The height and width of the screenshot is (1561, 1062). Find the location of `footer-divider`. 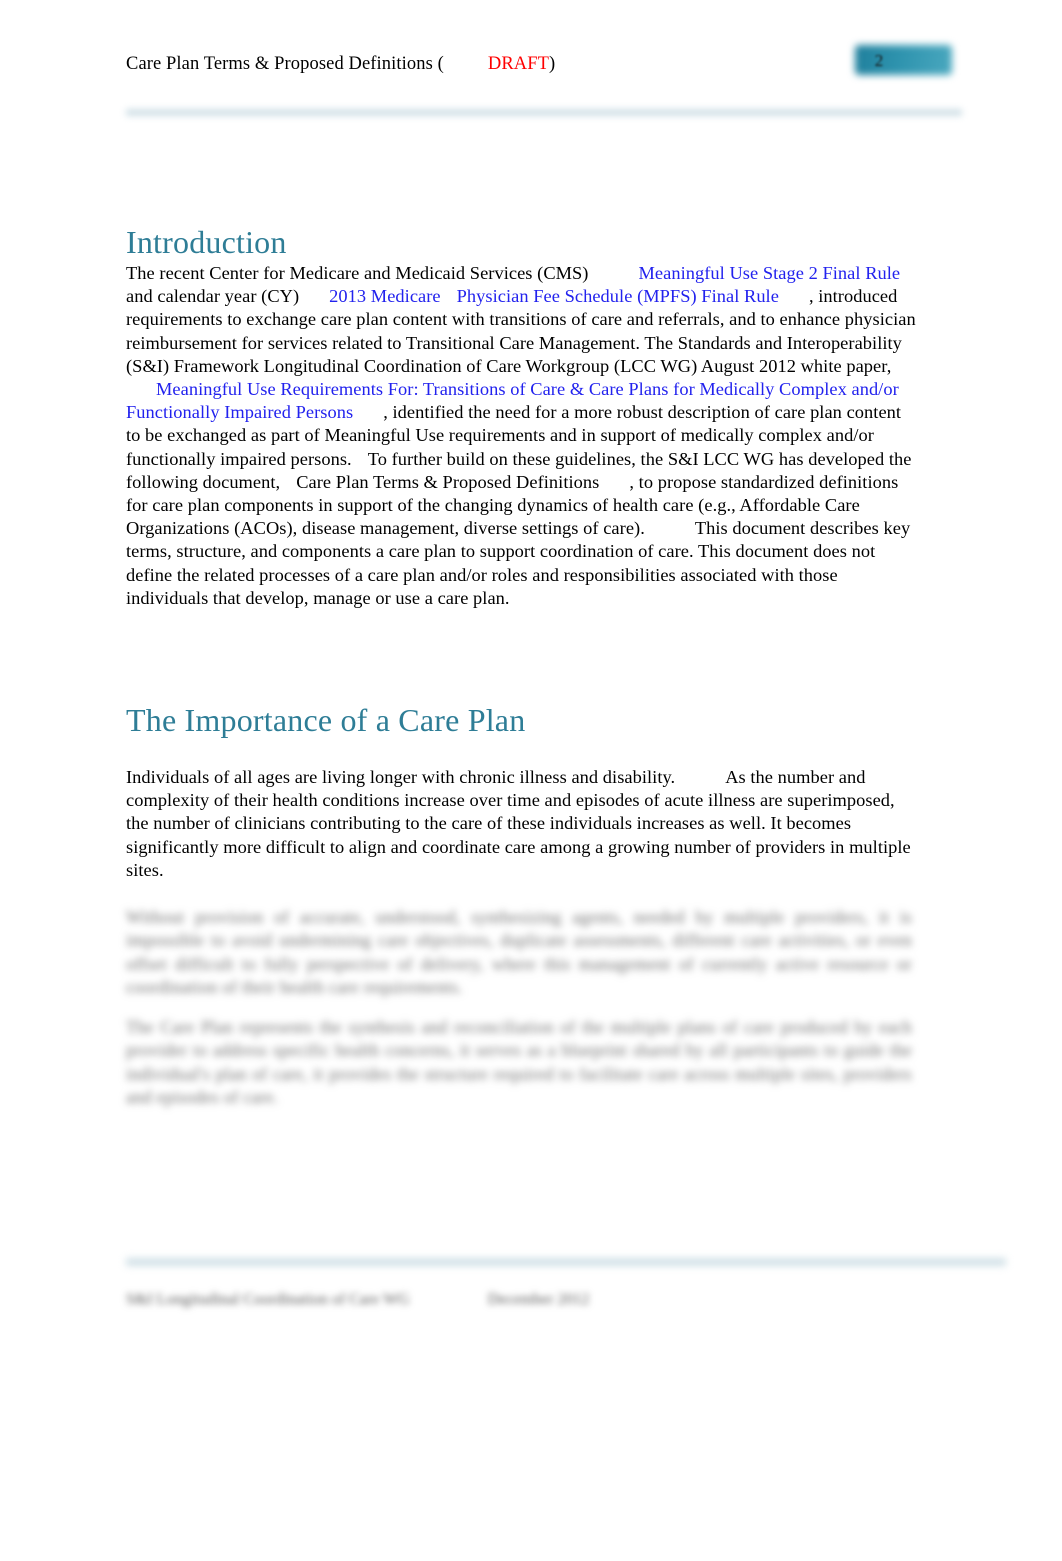

footer-divider is located at coordinates (566, 1262).